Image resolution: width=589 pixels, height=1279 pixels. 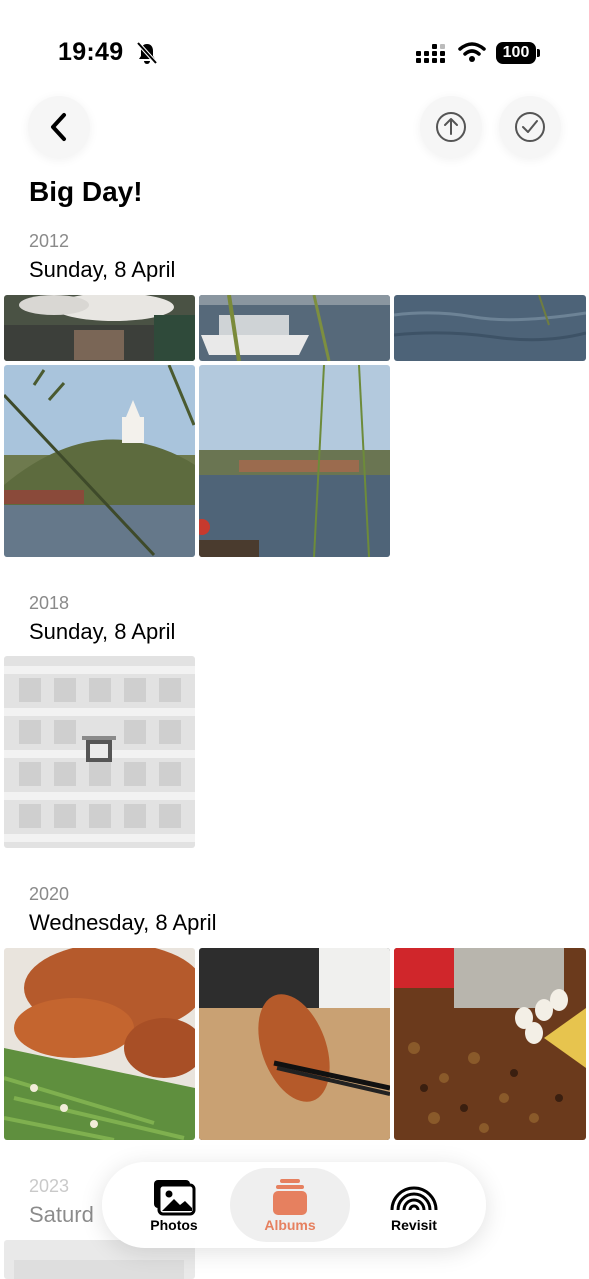 What do you see at coordinates (175, 1198) in the screenshot?
I see `photos-icon` at bounding box center [175, 1198].